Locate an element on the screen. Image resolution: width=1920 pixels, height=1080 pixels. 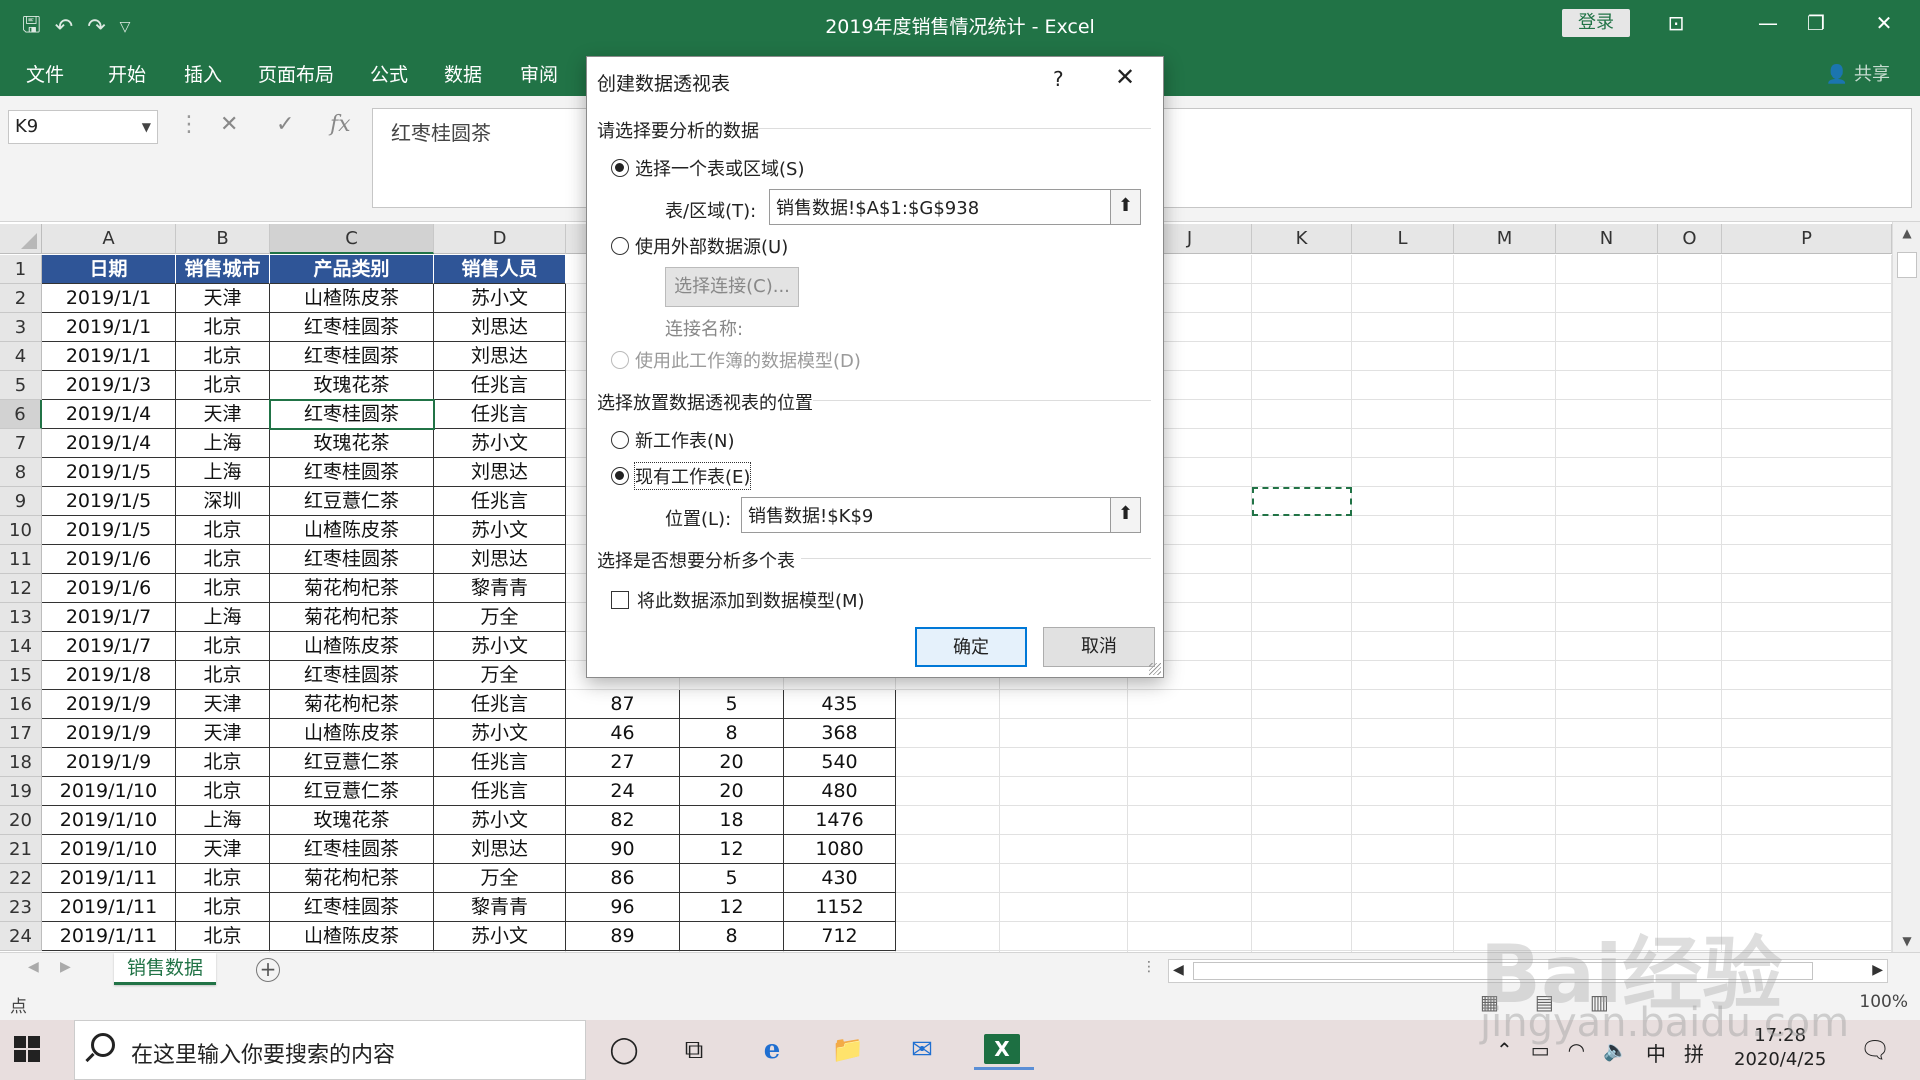
tab-home: 开始 is located at coordinates (127, 73).